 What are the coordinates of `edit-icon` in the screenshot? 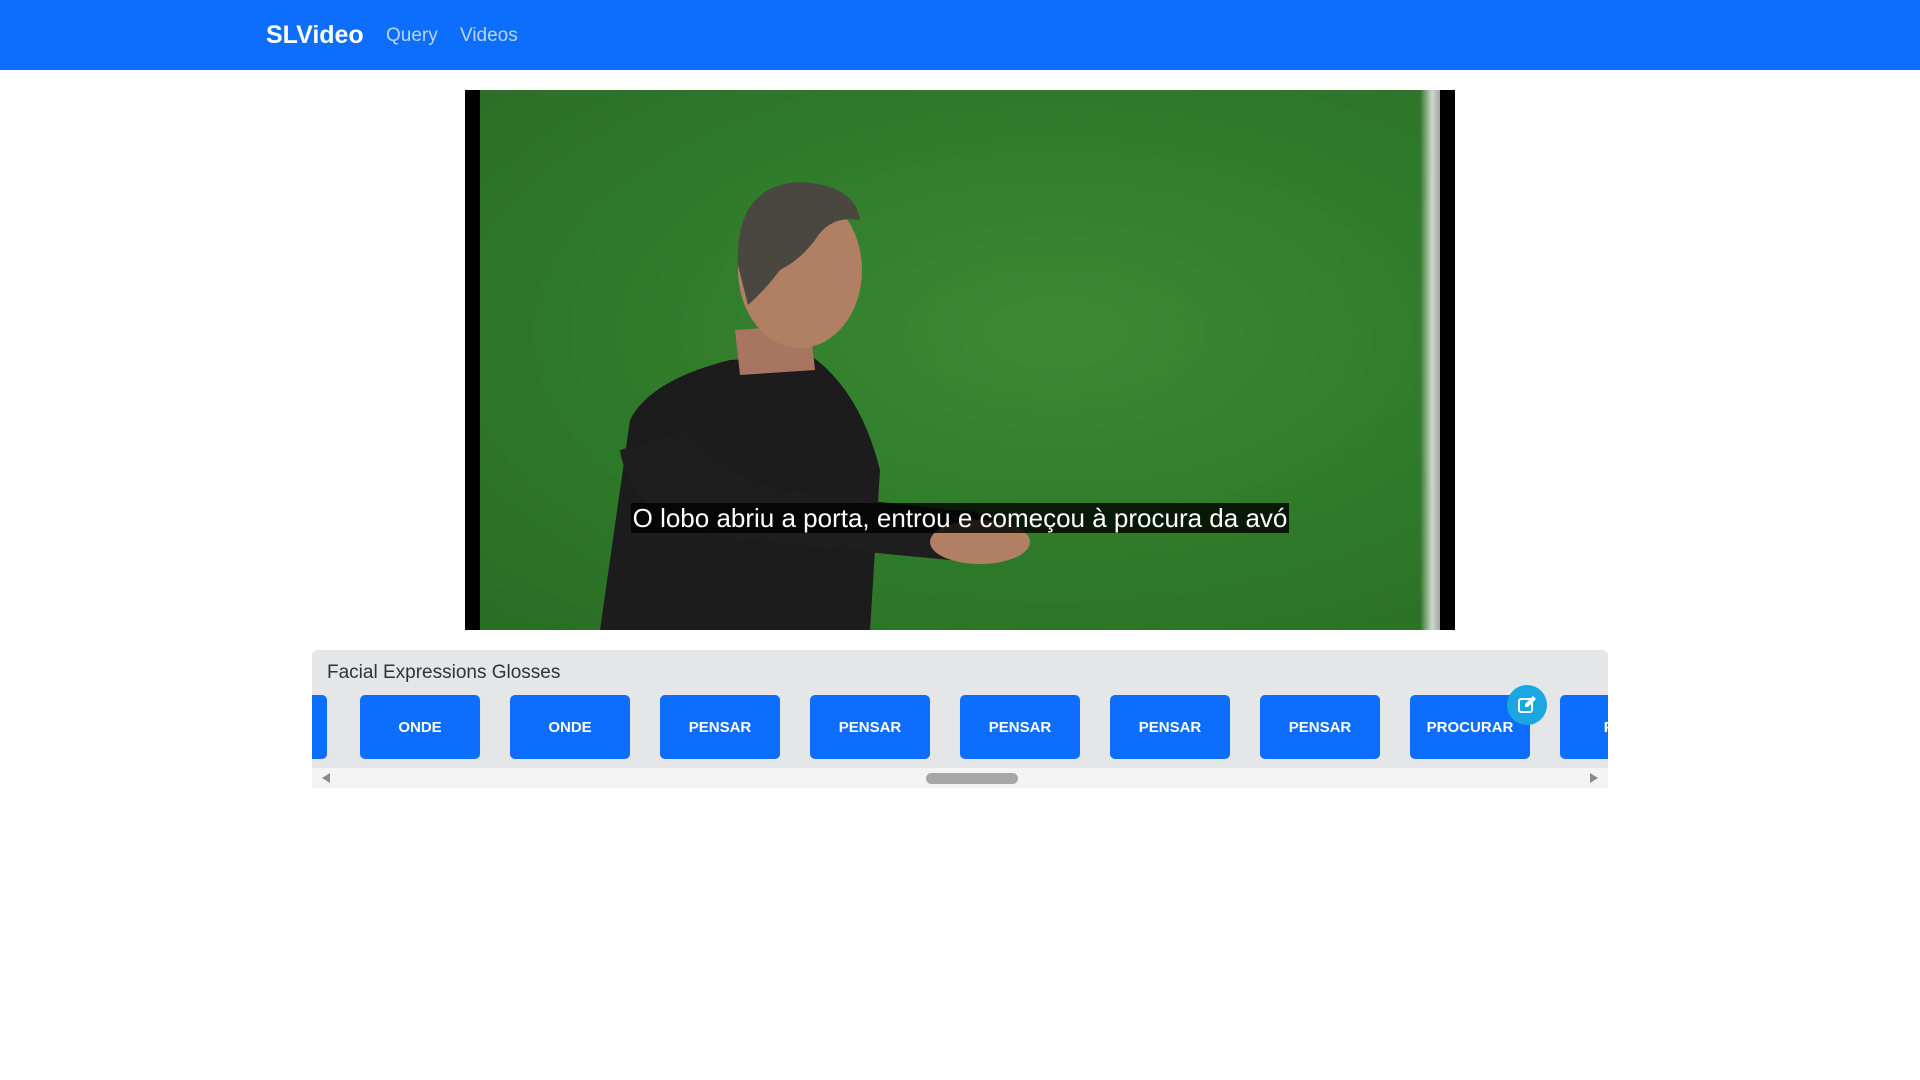 It's located at (1527, 704).